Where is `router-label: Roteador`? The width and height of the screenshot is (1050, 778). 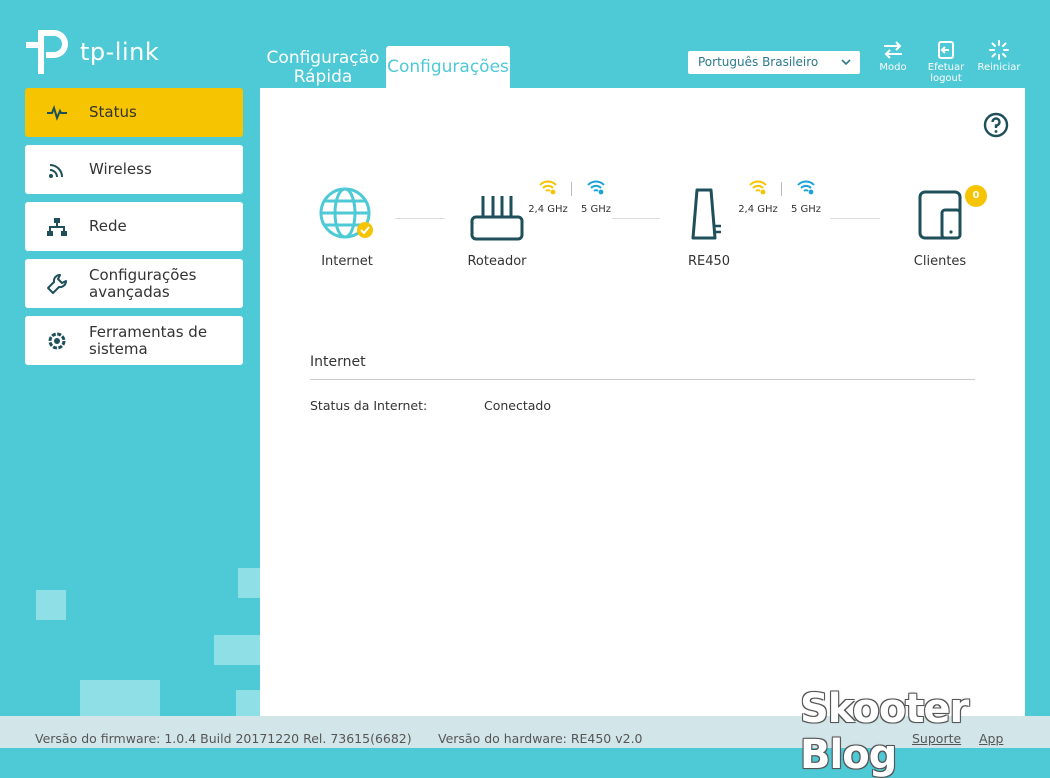
router-label: Roteador is located at coordinates (497, 261).